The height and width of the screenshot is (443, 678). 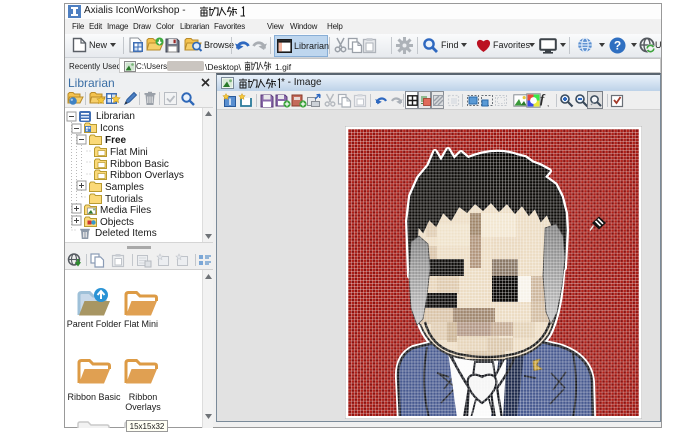 I want to click on svg-text: Ribbon Overlays, so click(x=147, y=175).